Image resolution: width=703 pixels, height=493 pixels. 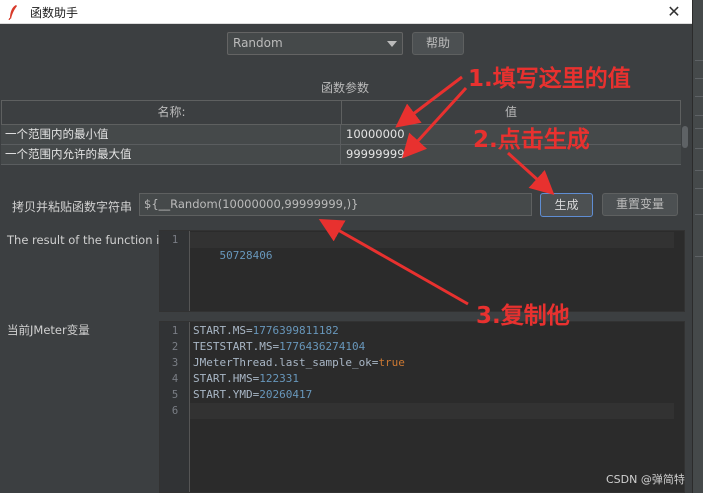 I want to click on var-key: START.HMS=, so click(x=226, y=378).